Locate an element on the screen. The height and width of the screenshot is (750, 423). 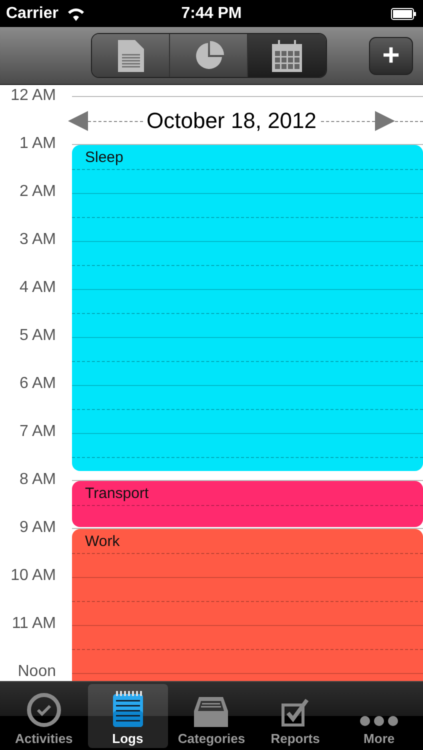
carrier-name: Carrier is located at coordinates (32, 13).